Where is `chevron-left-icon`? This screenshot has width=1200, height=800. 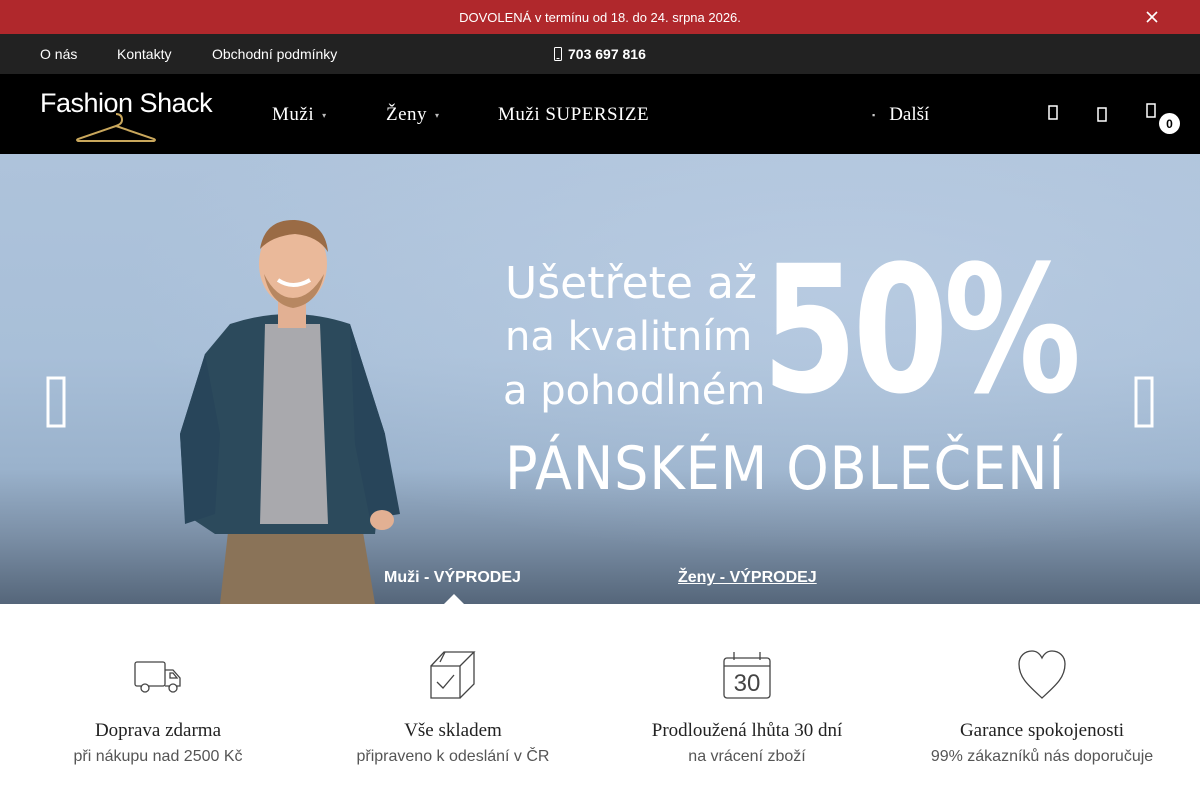
chevron-left-icon is located at coordinates (59, 402).